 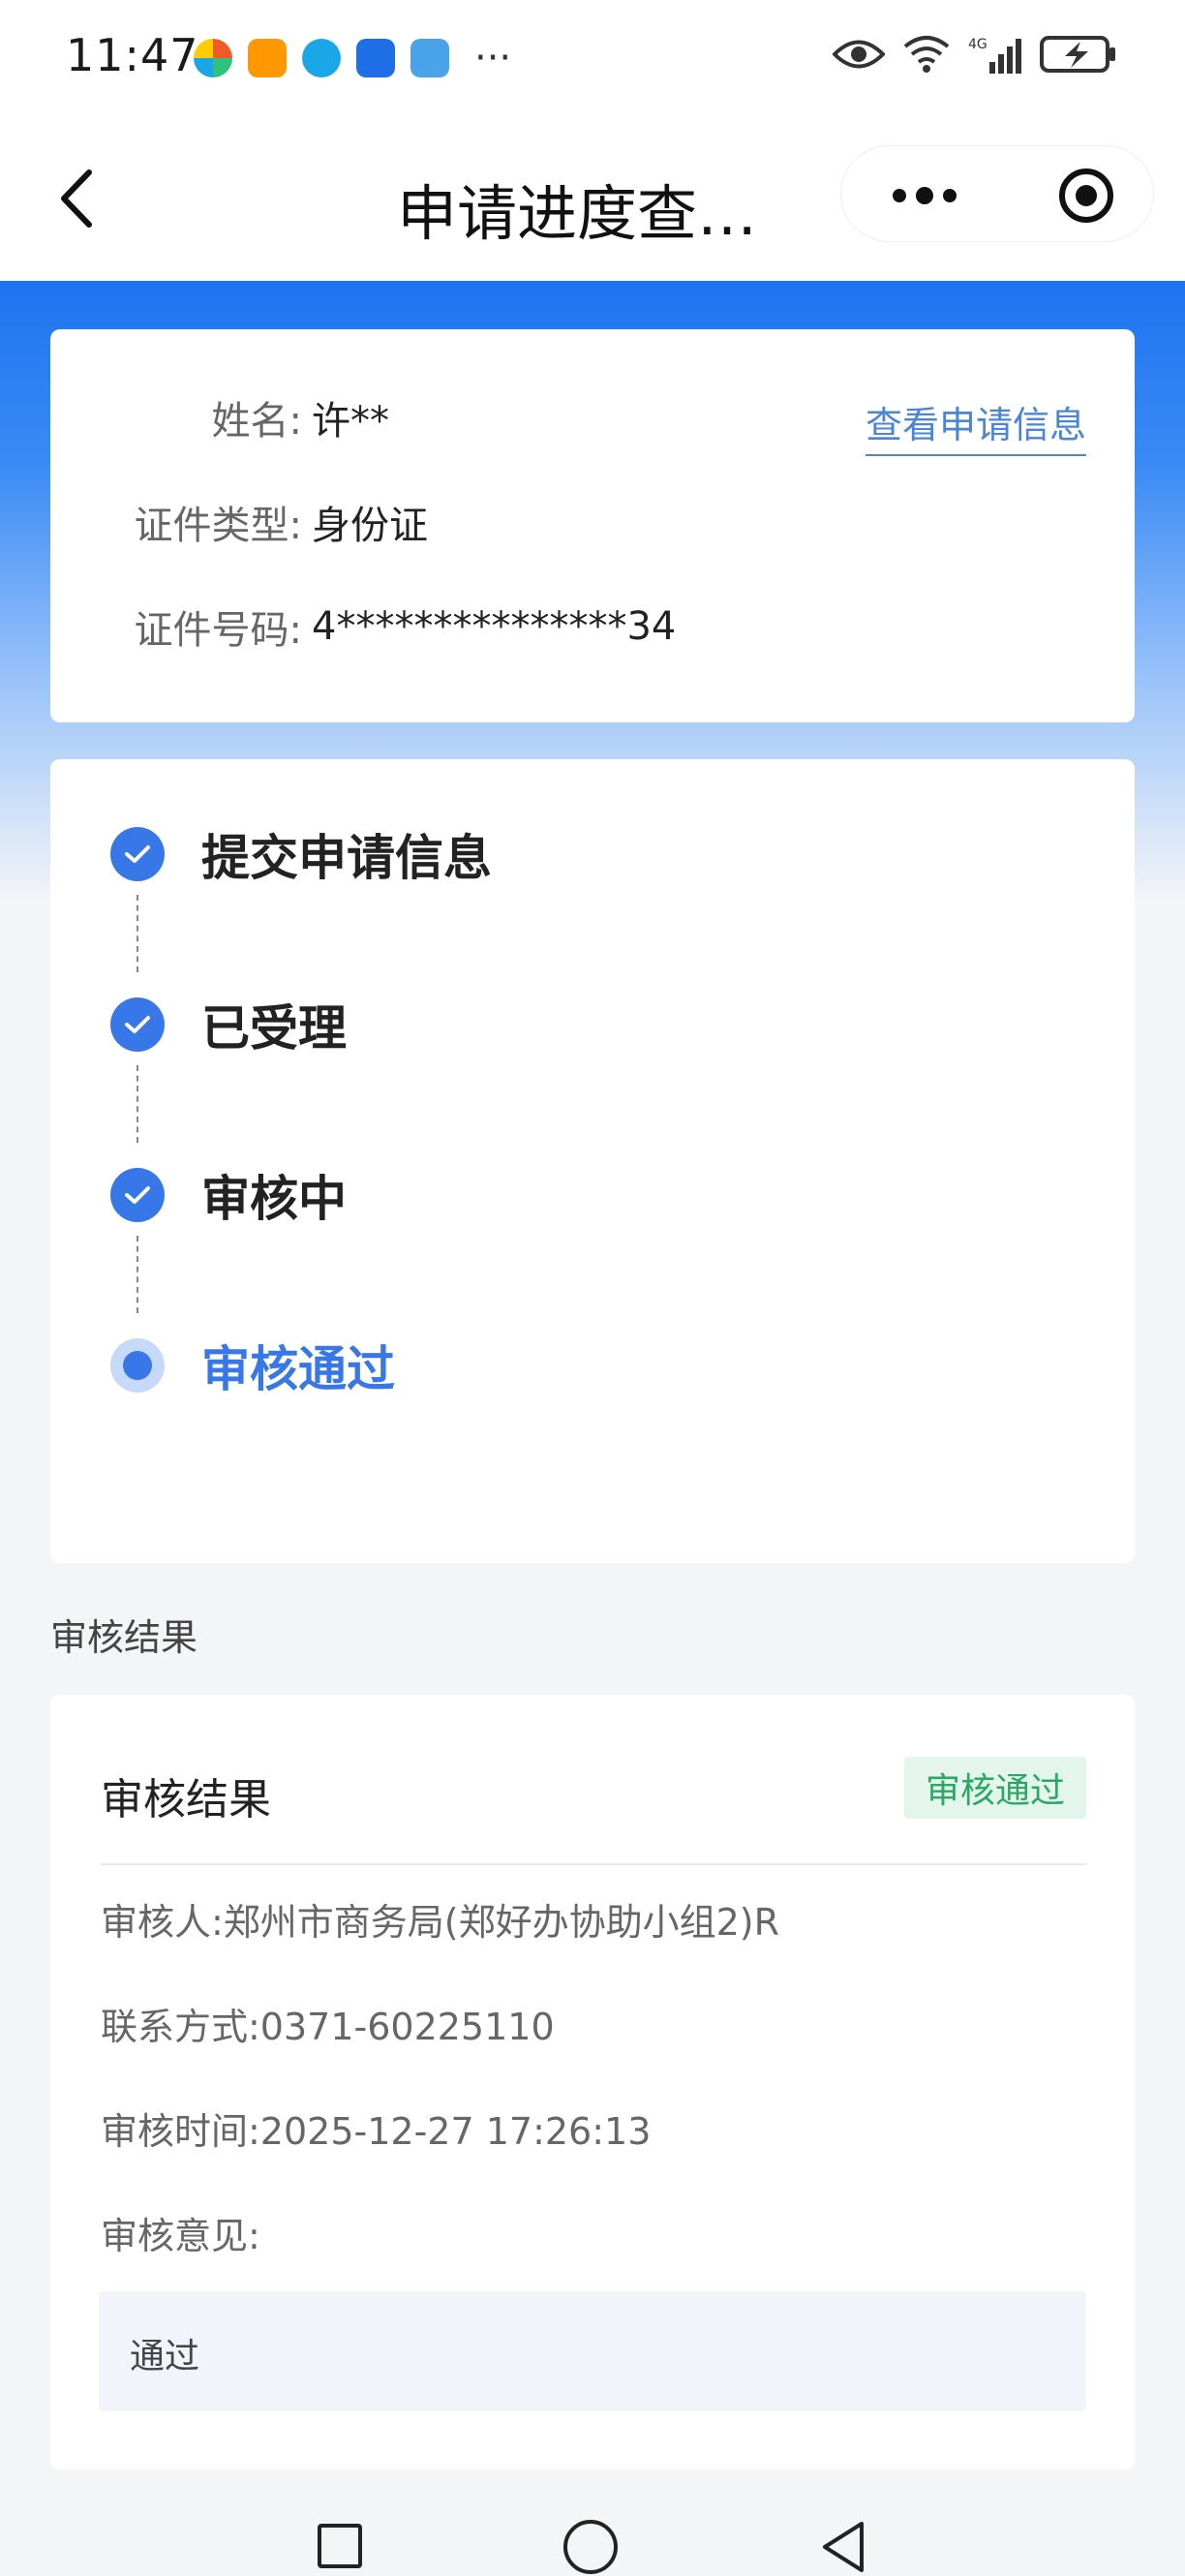 I want to click on step-label: 提交申请信息, so click(x=346, y=858).